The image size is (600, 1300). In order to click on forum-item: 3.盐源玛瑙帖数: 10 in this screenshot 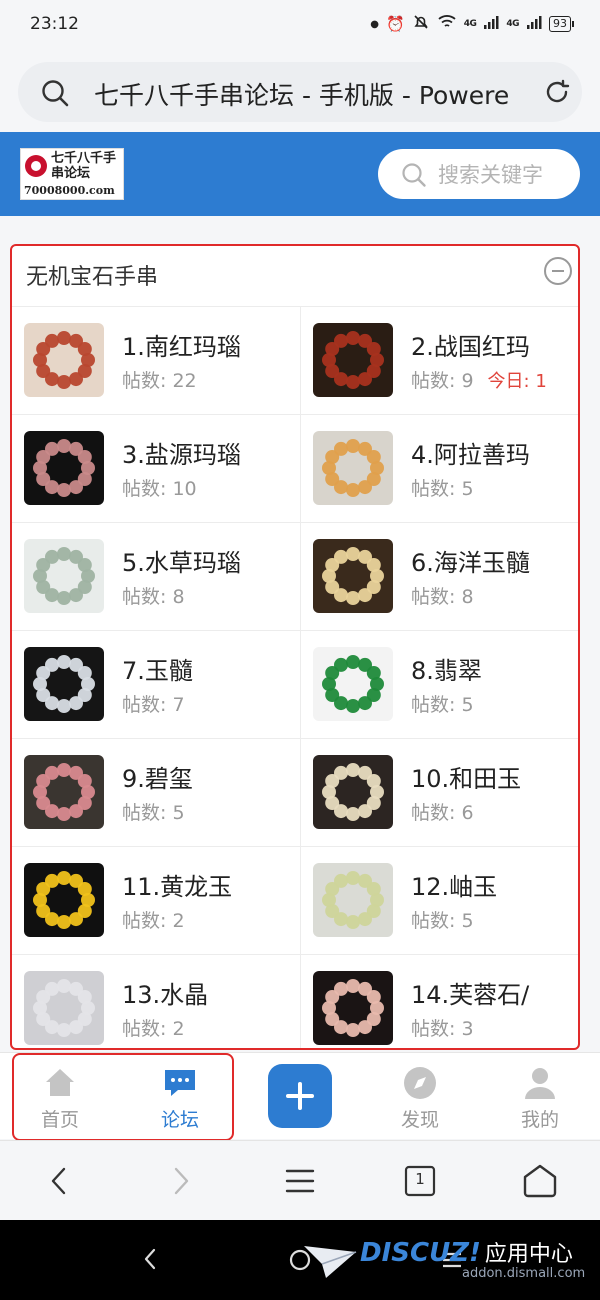, I will do `click(156, 469)`.